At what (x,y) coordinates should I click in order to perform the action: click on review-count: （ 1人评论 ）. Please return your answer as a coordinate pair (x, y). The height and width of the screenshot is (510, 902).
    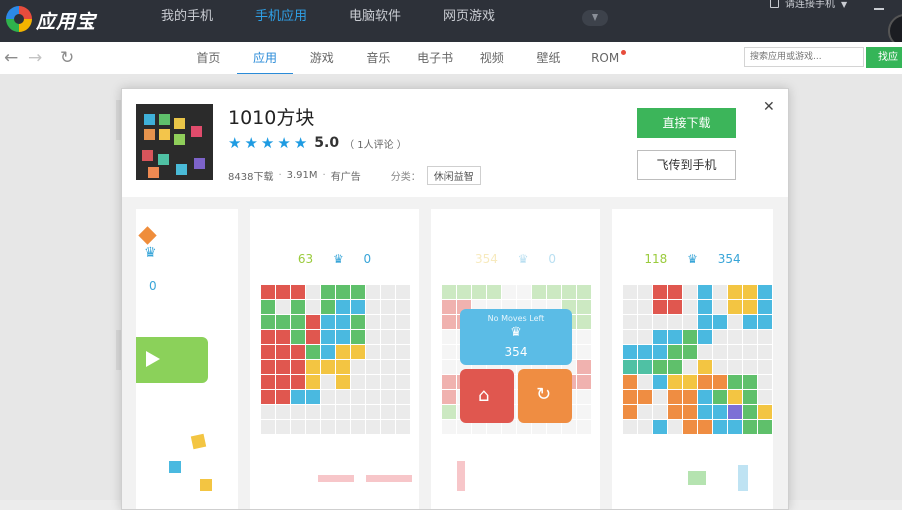
    Looking at the image, I should click on (375, 143).